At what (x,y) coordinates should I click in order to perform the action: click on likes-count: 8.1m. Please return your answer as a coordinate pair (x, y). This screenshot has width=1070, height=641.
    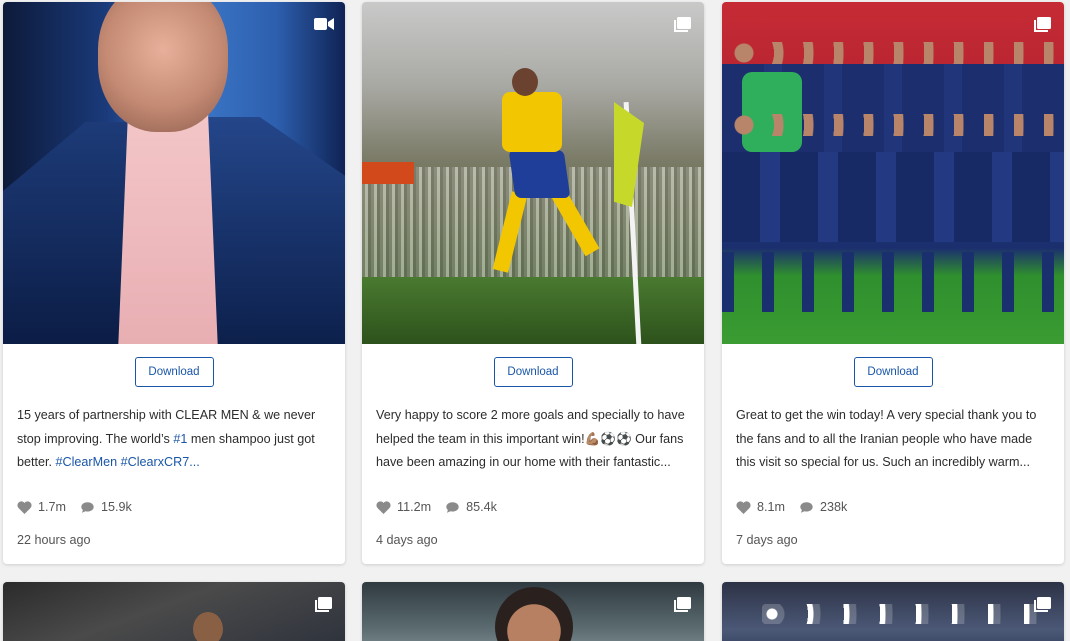
    Looking at the image, I should click on (771, 507).